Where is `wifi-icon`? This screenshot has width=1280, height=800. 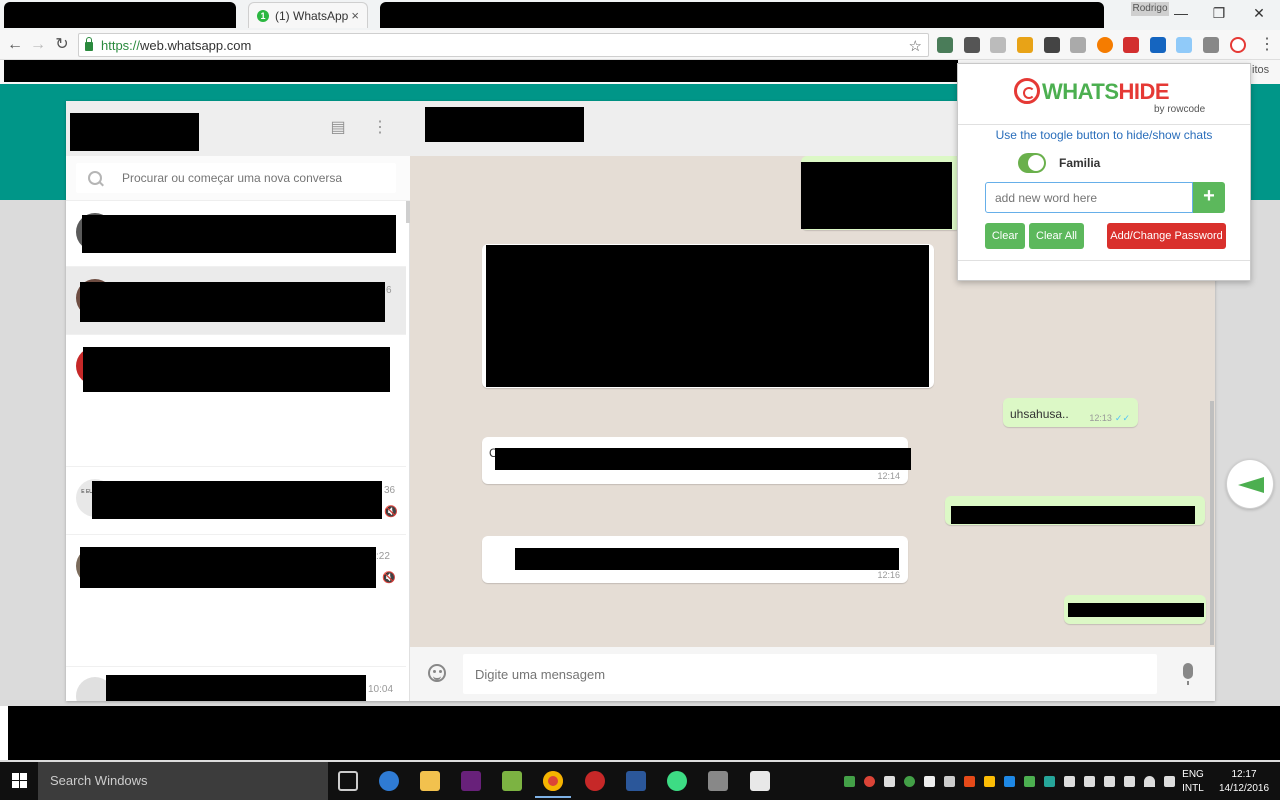
wifi-icon is located at coordinates (1149, 781).